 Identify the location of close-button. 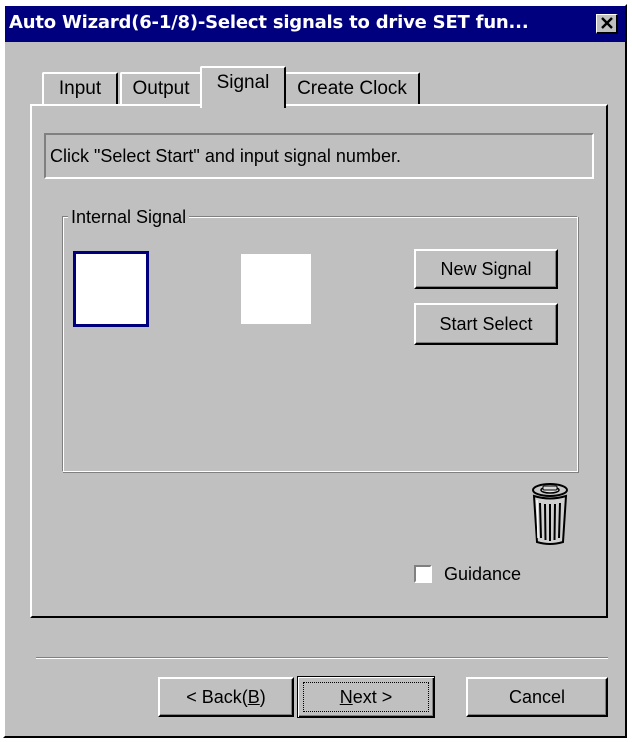
(607, 24).